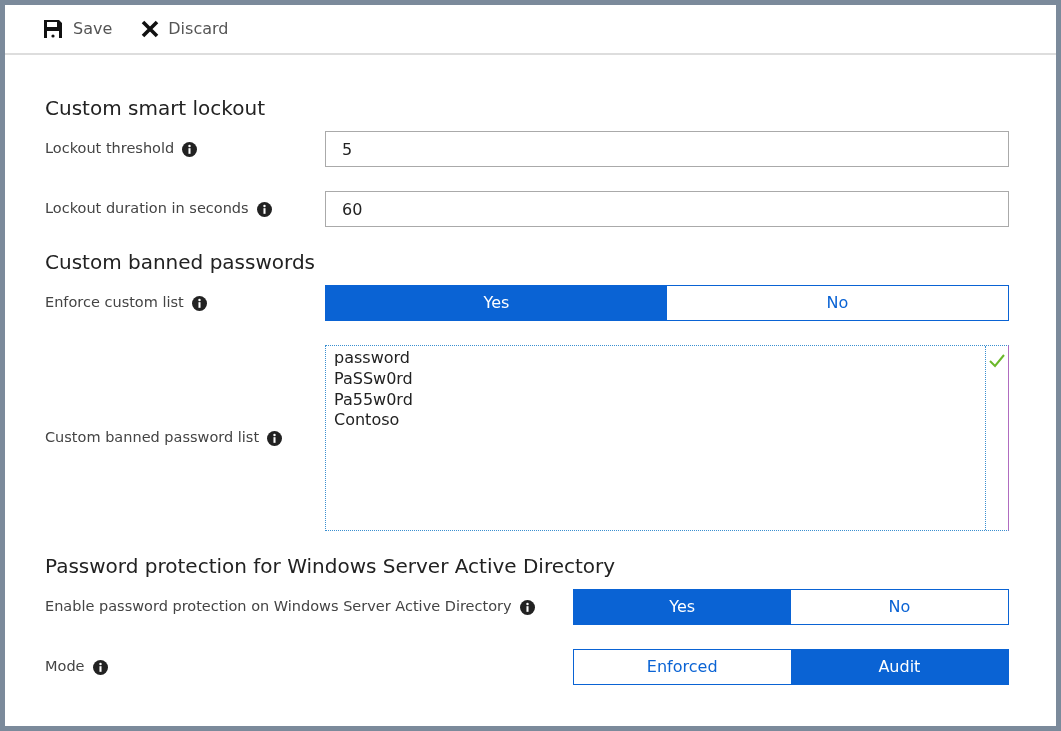 The width and height of the screenshot is (1061, 731). Describe the element at coordinates (152, 438) in the screenshot. I see `field-label: Custom banned password list` at that location.